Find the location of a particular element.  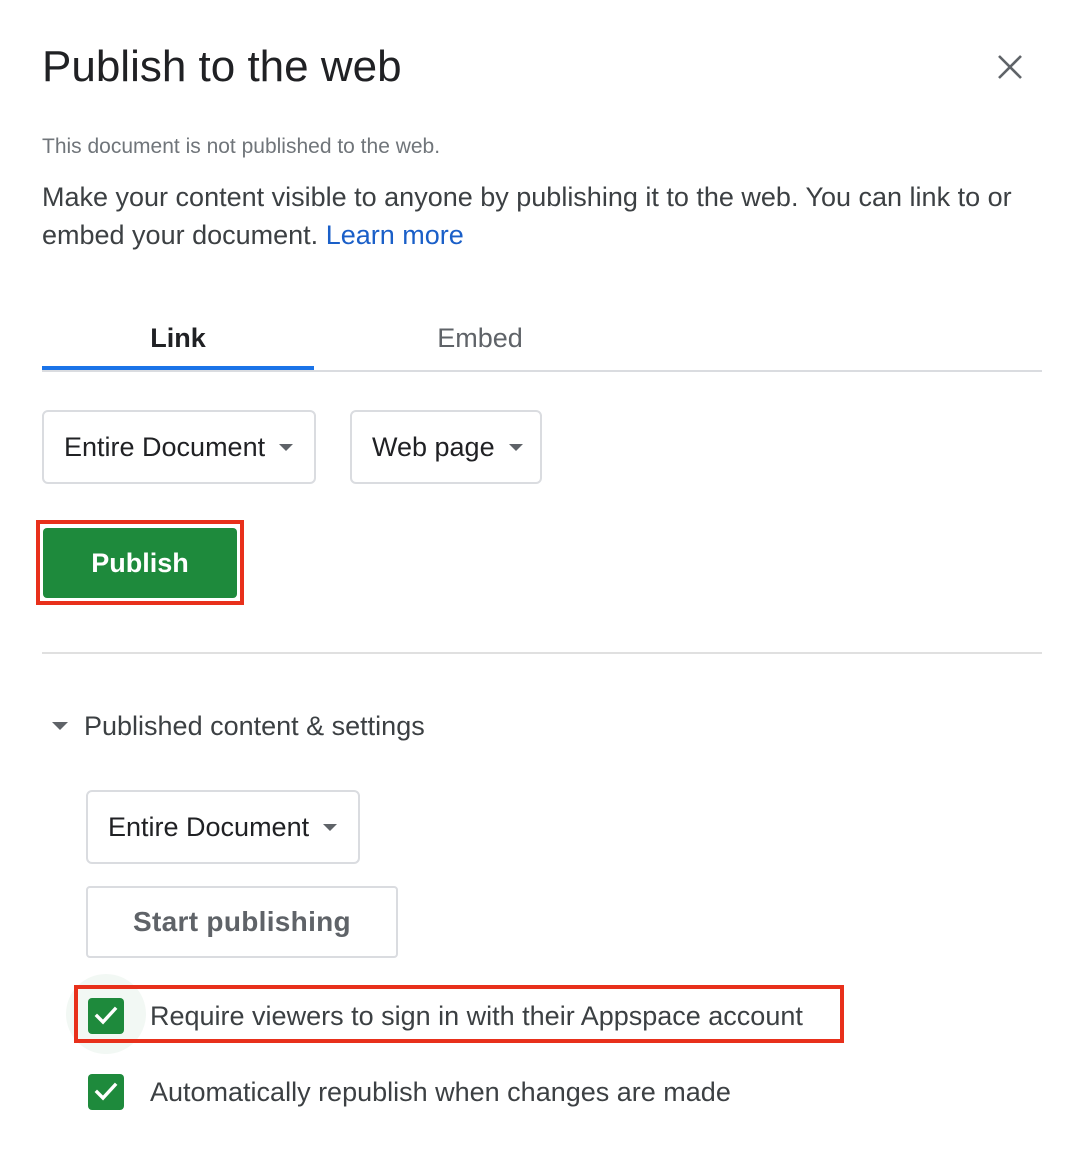

published-settings-toggle: Published content & settings is located at coordinates (238, 726).